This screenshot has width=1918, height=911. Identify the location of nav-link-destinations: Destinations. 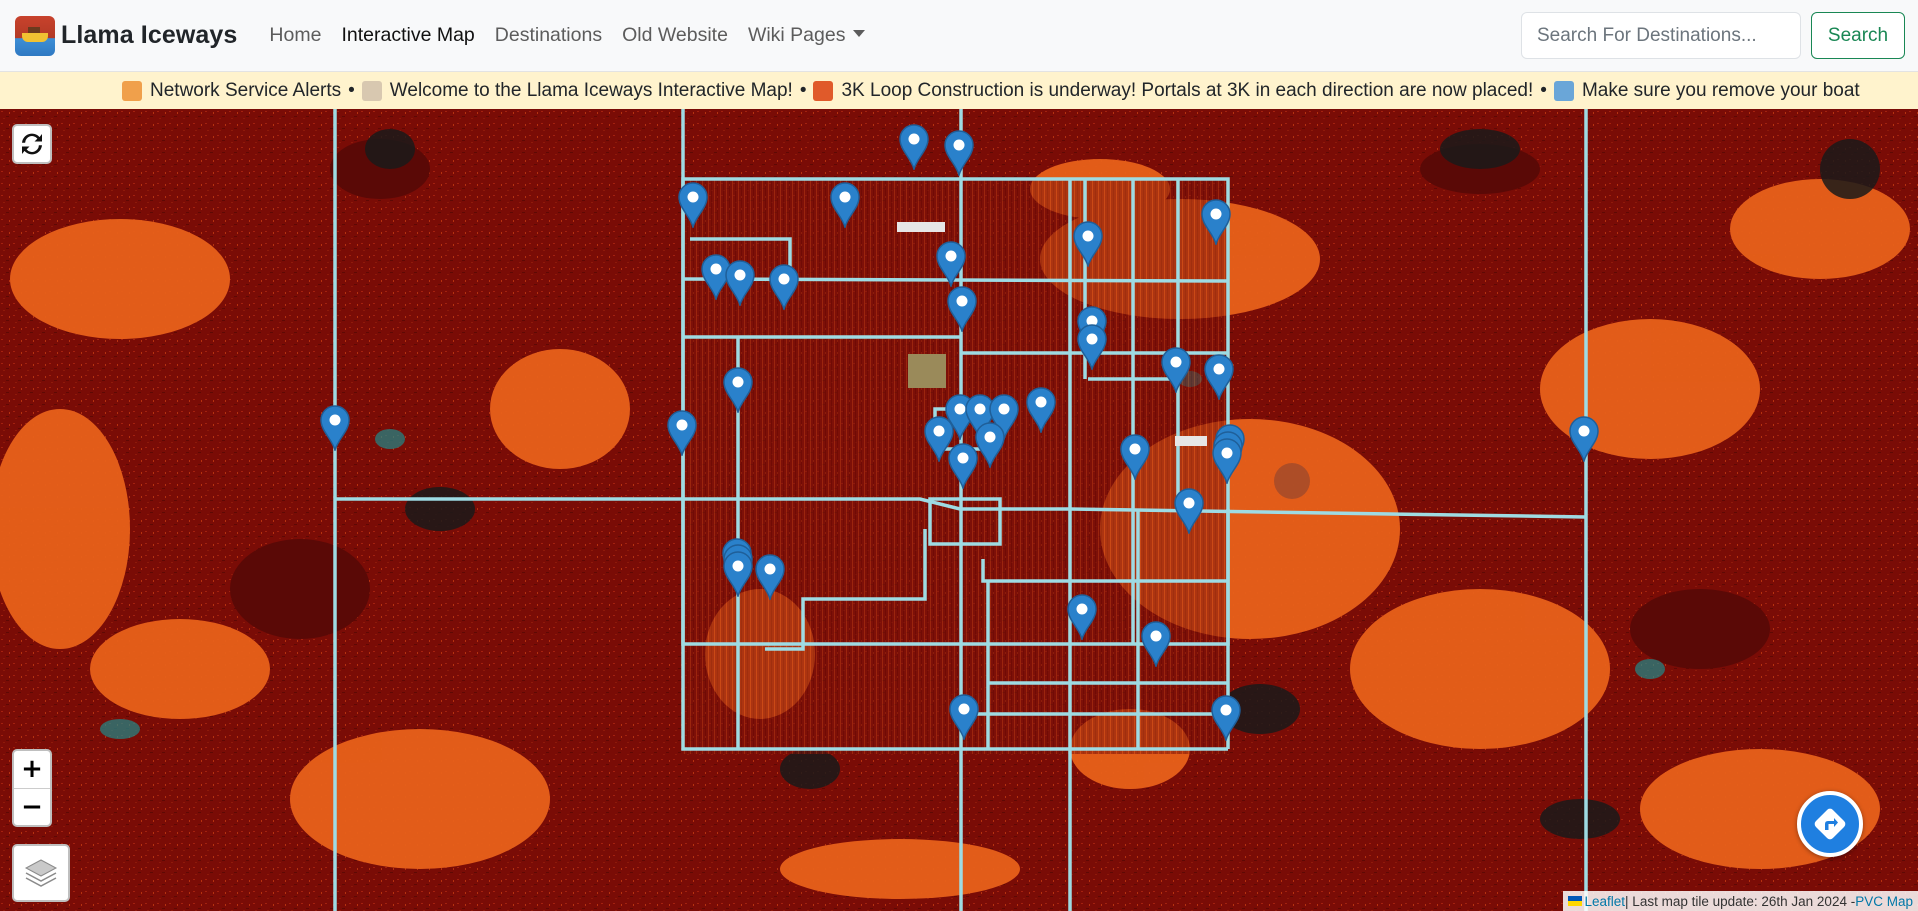
(548, 35).